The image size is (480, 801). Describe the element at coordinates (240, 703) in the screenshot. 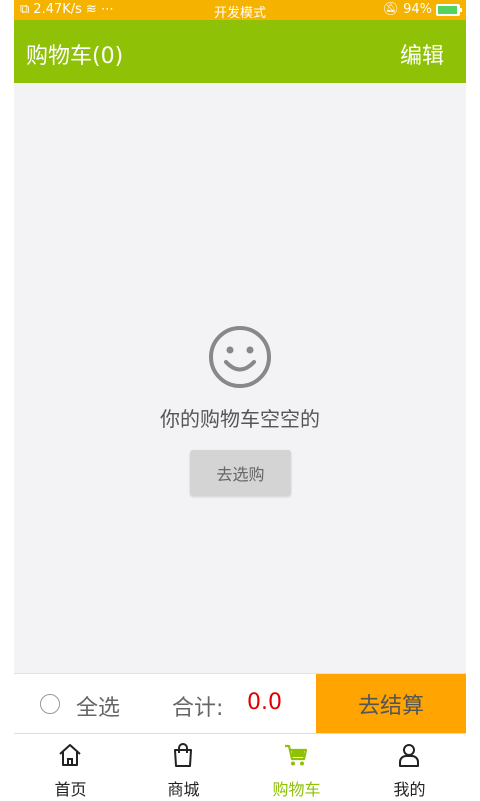

I see `checkout-bar: 全选 合计: 0.0 去结算` at that location.